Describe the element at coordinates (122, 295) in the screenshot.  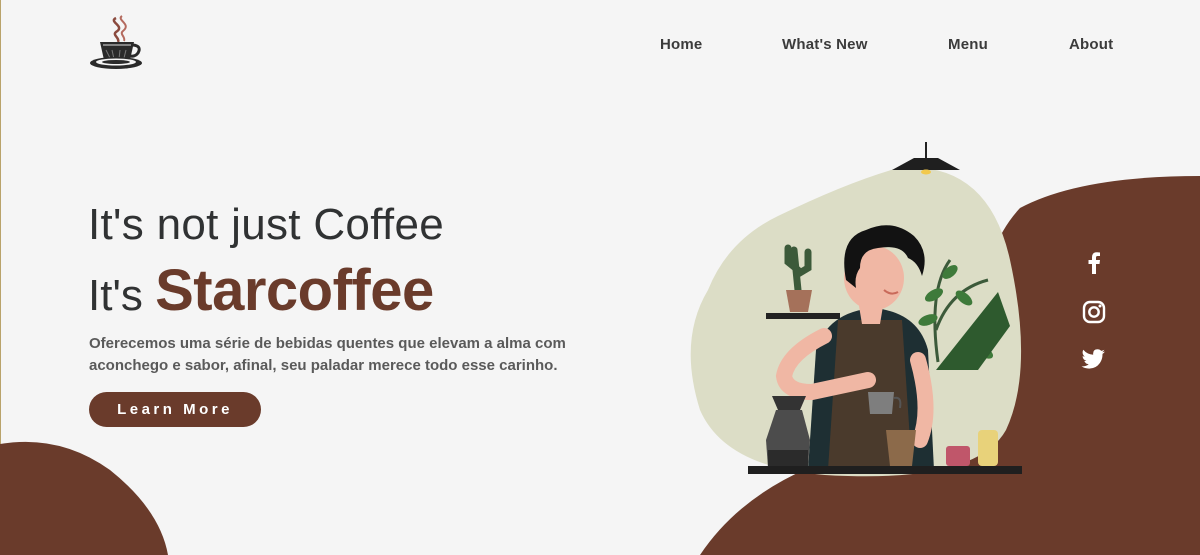
I see `hero-headline-prefix: It's` at that location.